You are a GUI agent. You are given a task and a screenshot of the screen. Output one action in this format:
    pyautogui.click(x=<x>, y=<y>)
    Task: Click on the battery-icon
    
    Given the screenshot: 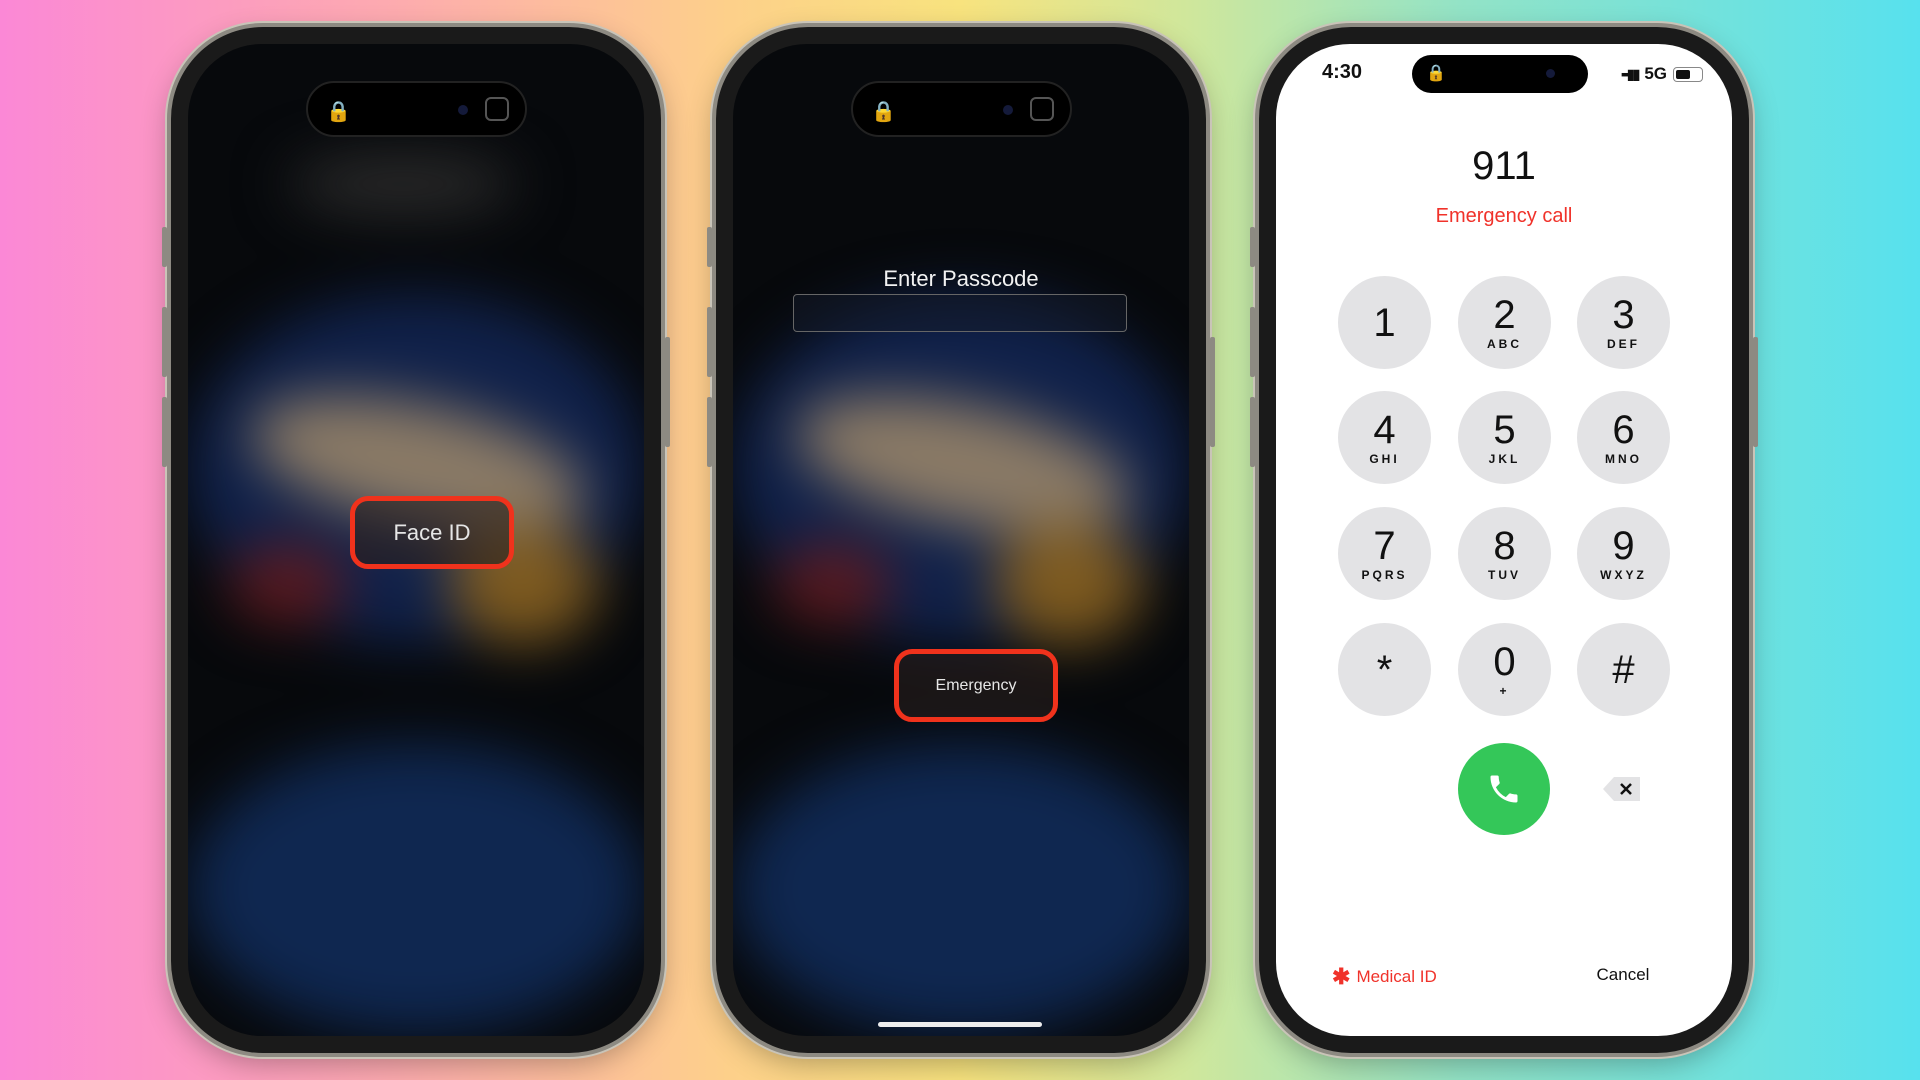 What is the action you would take?
    pyautogui.click(x=1688, y=74)
    